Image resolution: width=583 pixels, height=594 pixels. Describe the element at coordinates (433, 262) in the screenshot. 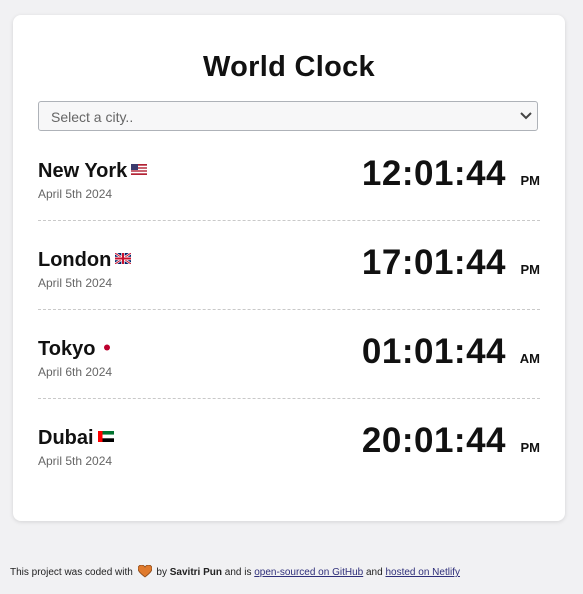

I see `city-time: 17:01:44` at that location.